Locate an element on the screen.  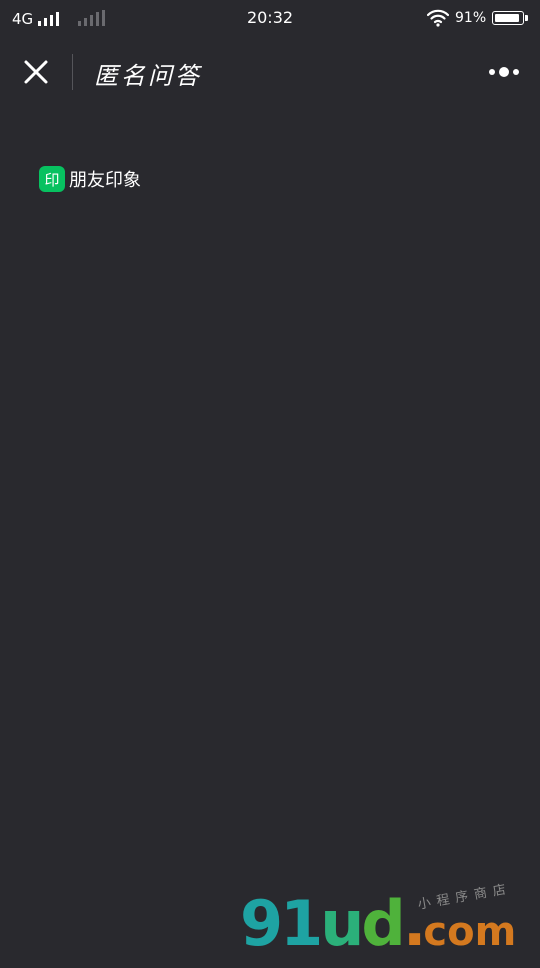
watermark-char-9: 9 is located at coordinates (261, 923).